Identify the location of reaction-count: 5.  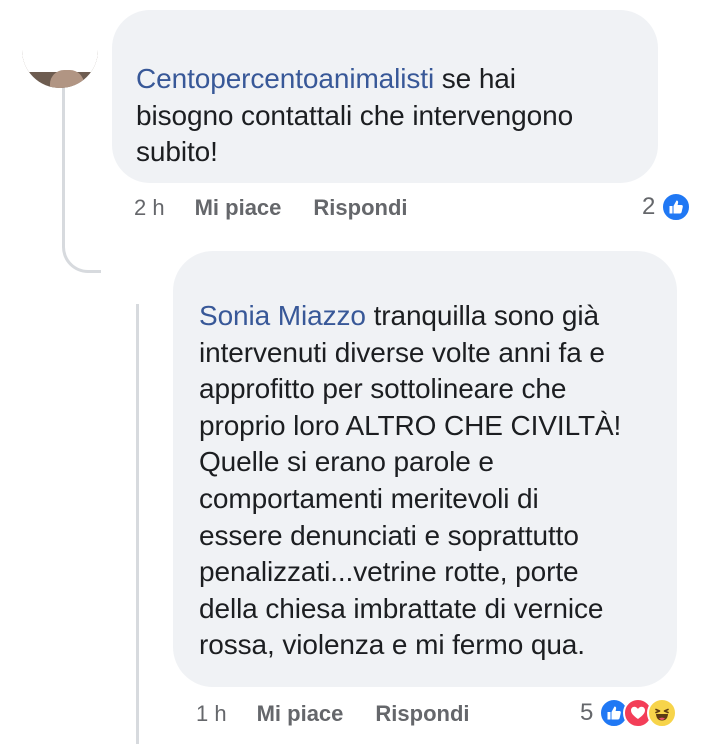
(587, 712).